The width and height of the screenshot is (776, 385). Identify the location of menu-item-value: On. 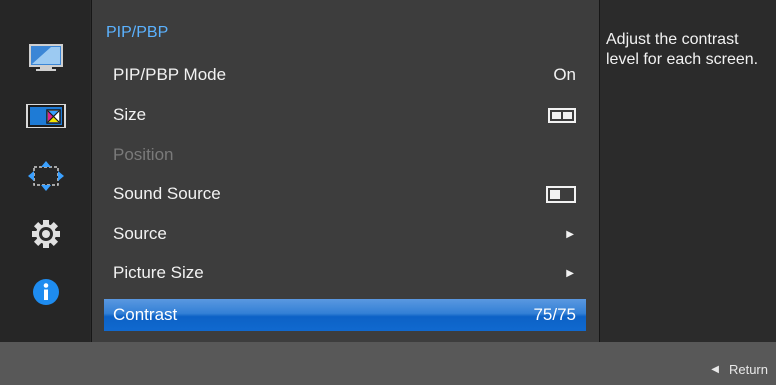
(564, 74).